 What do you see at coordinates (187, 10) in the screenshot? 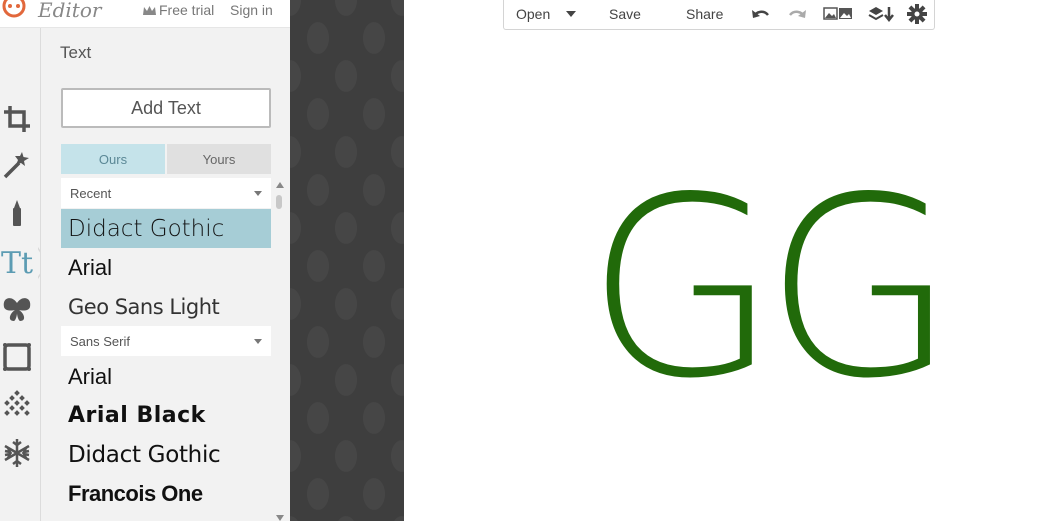
I see `free-trial-label: Free trial` at bounding box center [187, 10].